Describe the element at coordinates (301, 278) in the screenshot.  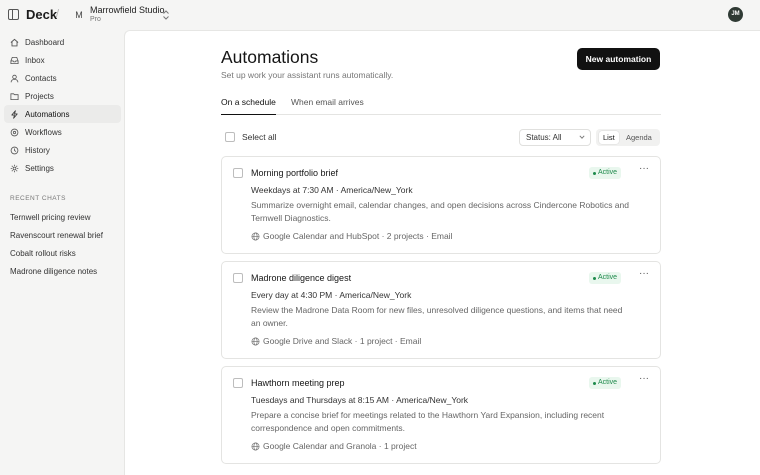
I see `automation-title: Madrone diligence digest` at that location.